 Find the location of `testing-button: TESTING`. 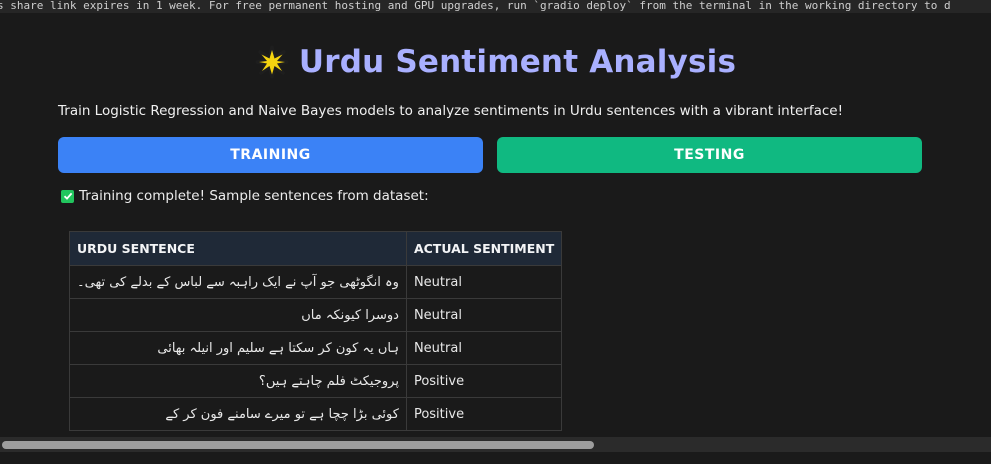

testing-button: TESTING is located at coordinates (709, 155).